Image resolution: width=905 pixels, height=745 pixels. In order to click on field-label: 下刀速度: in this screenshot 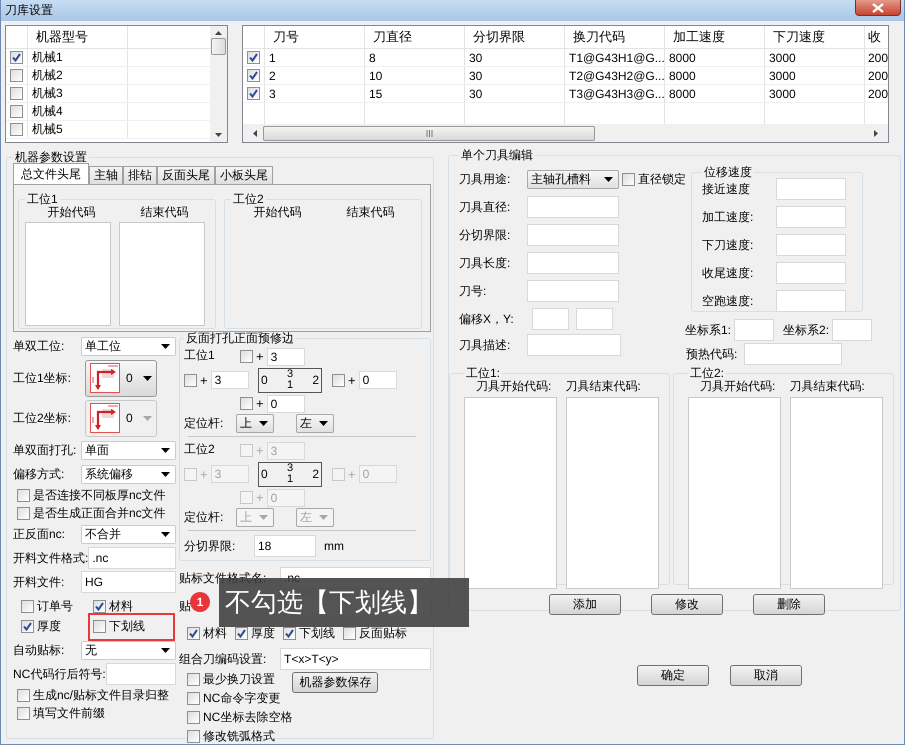, I will do `click(728, 245)`.